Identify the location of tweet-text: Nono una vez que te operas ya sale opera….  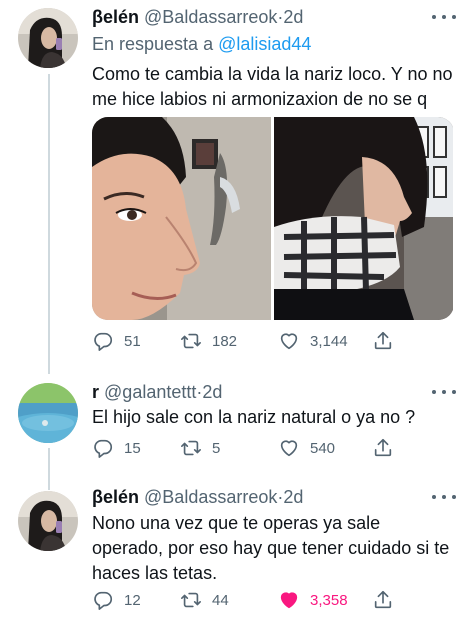
(275, 548).